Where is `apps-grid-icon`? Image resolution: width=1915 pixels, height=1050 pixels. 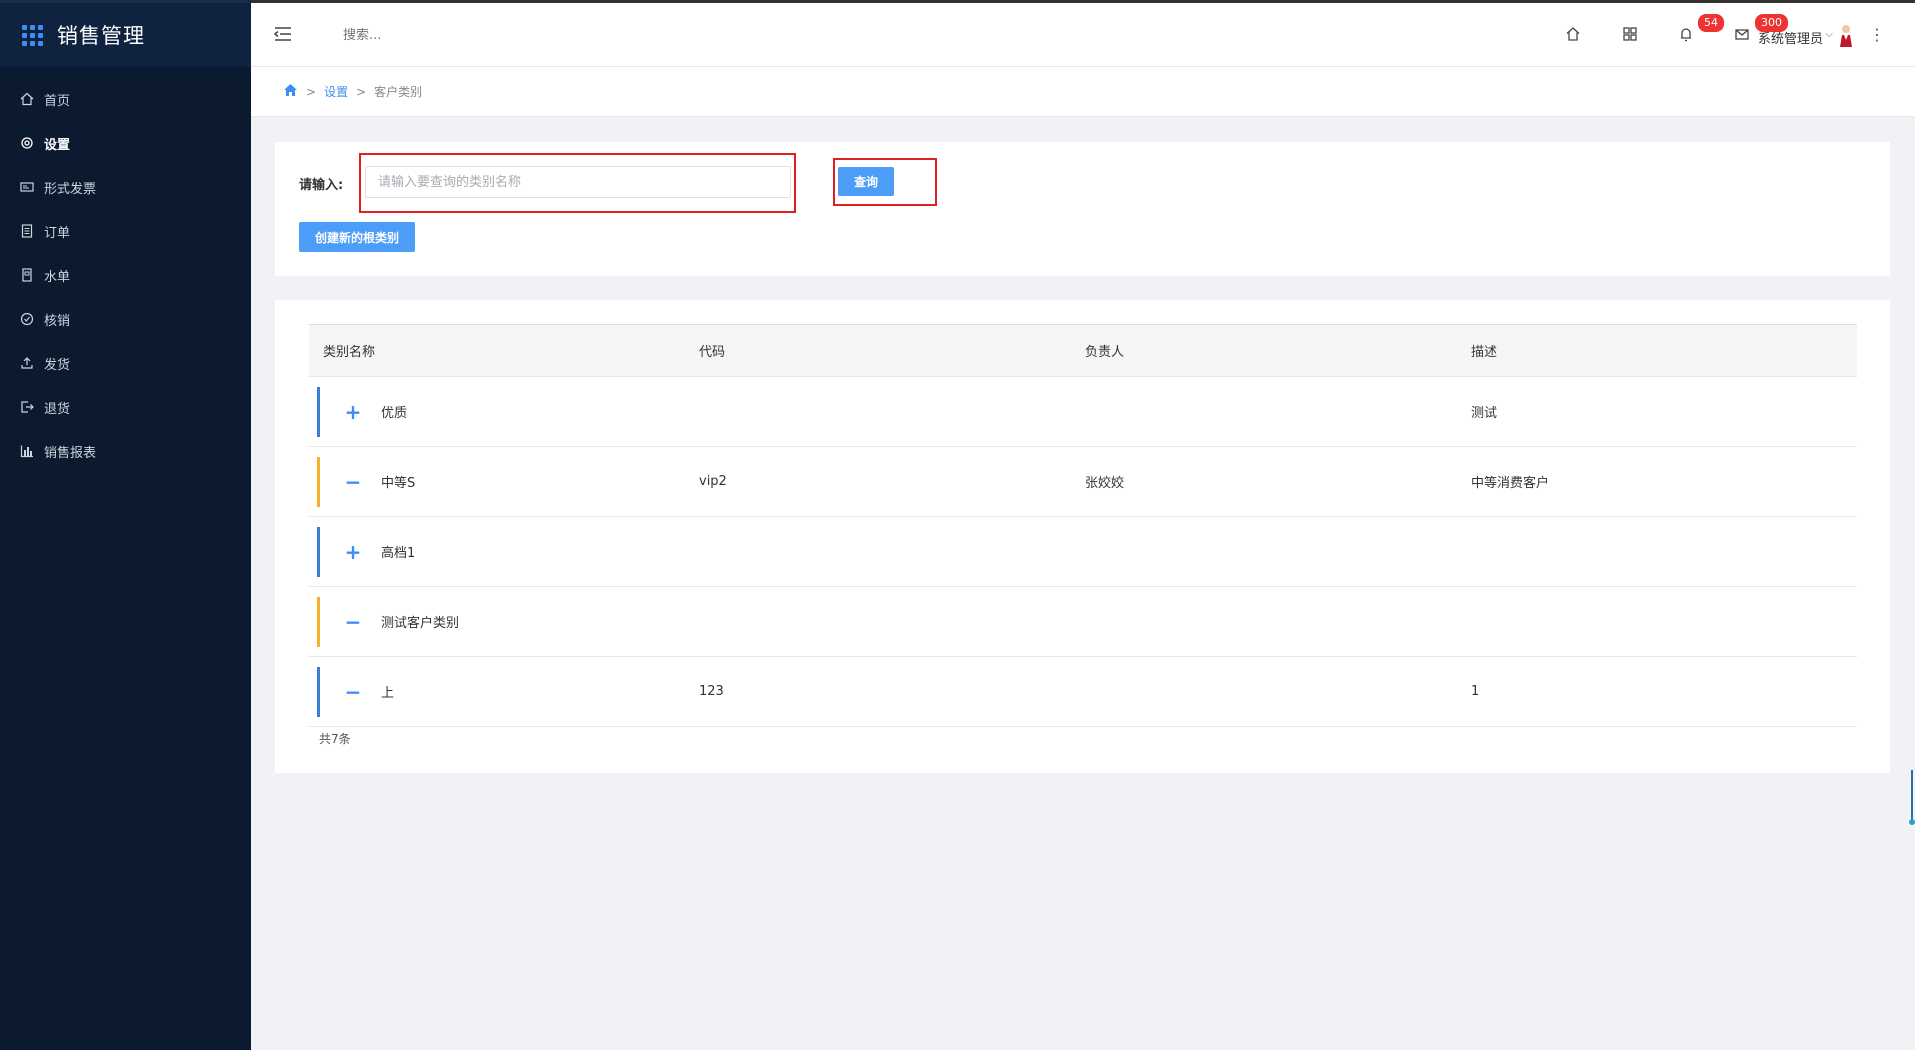
apps-grid-icon is located at coordinates (32, 35).